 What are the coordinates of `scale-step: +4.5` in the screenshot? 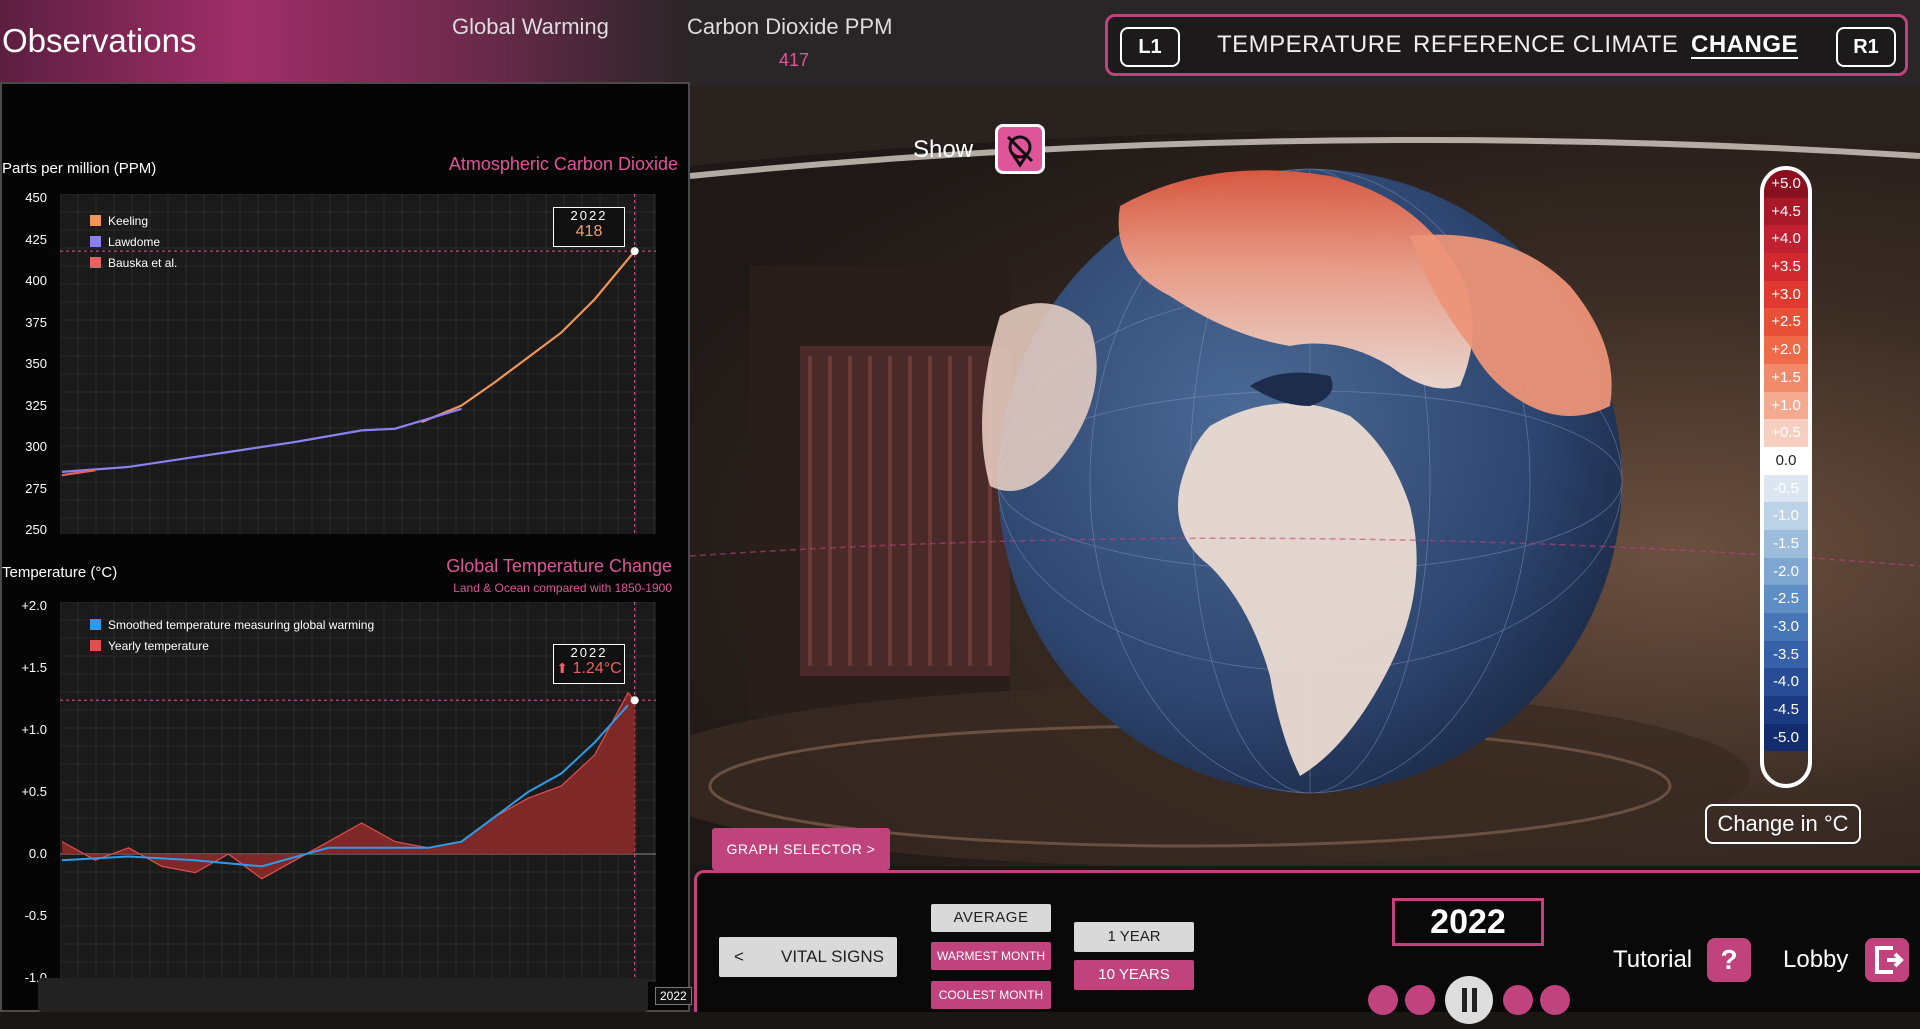 It's located at (1786, 211).